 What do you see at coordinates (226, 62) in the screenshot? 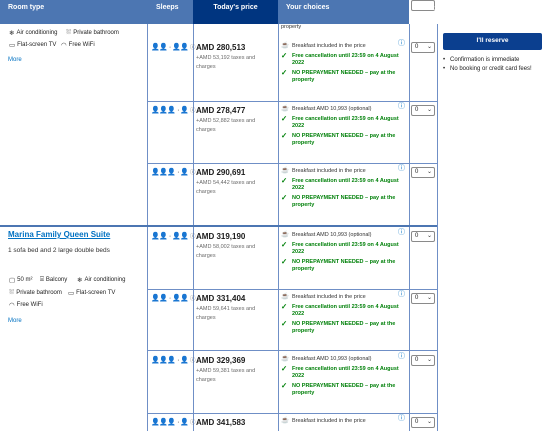
I see `taxes-text: +AMD 53,192 taxes and charges` at bounding box center [226, 62].